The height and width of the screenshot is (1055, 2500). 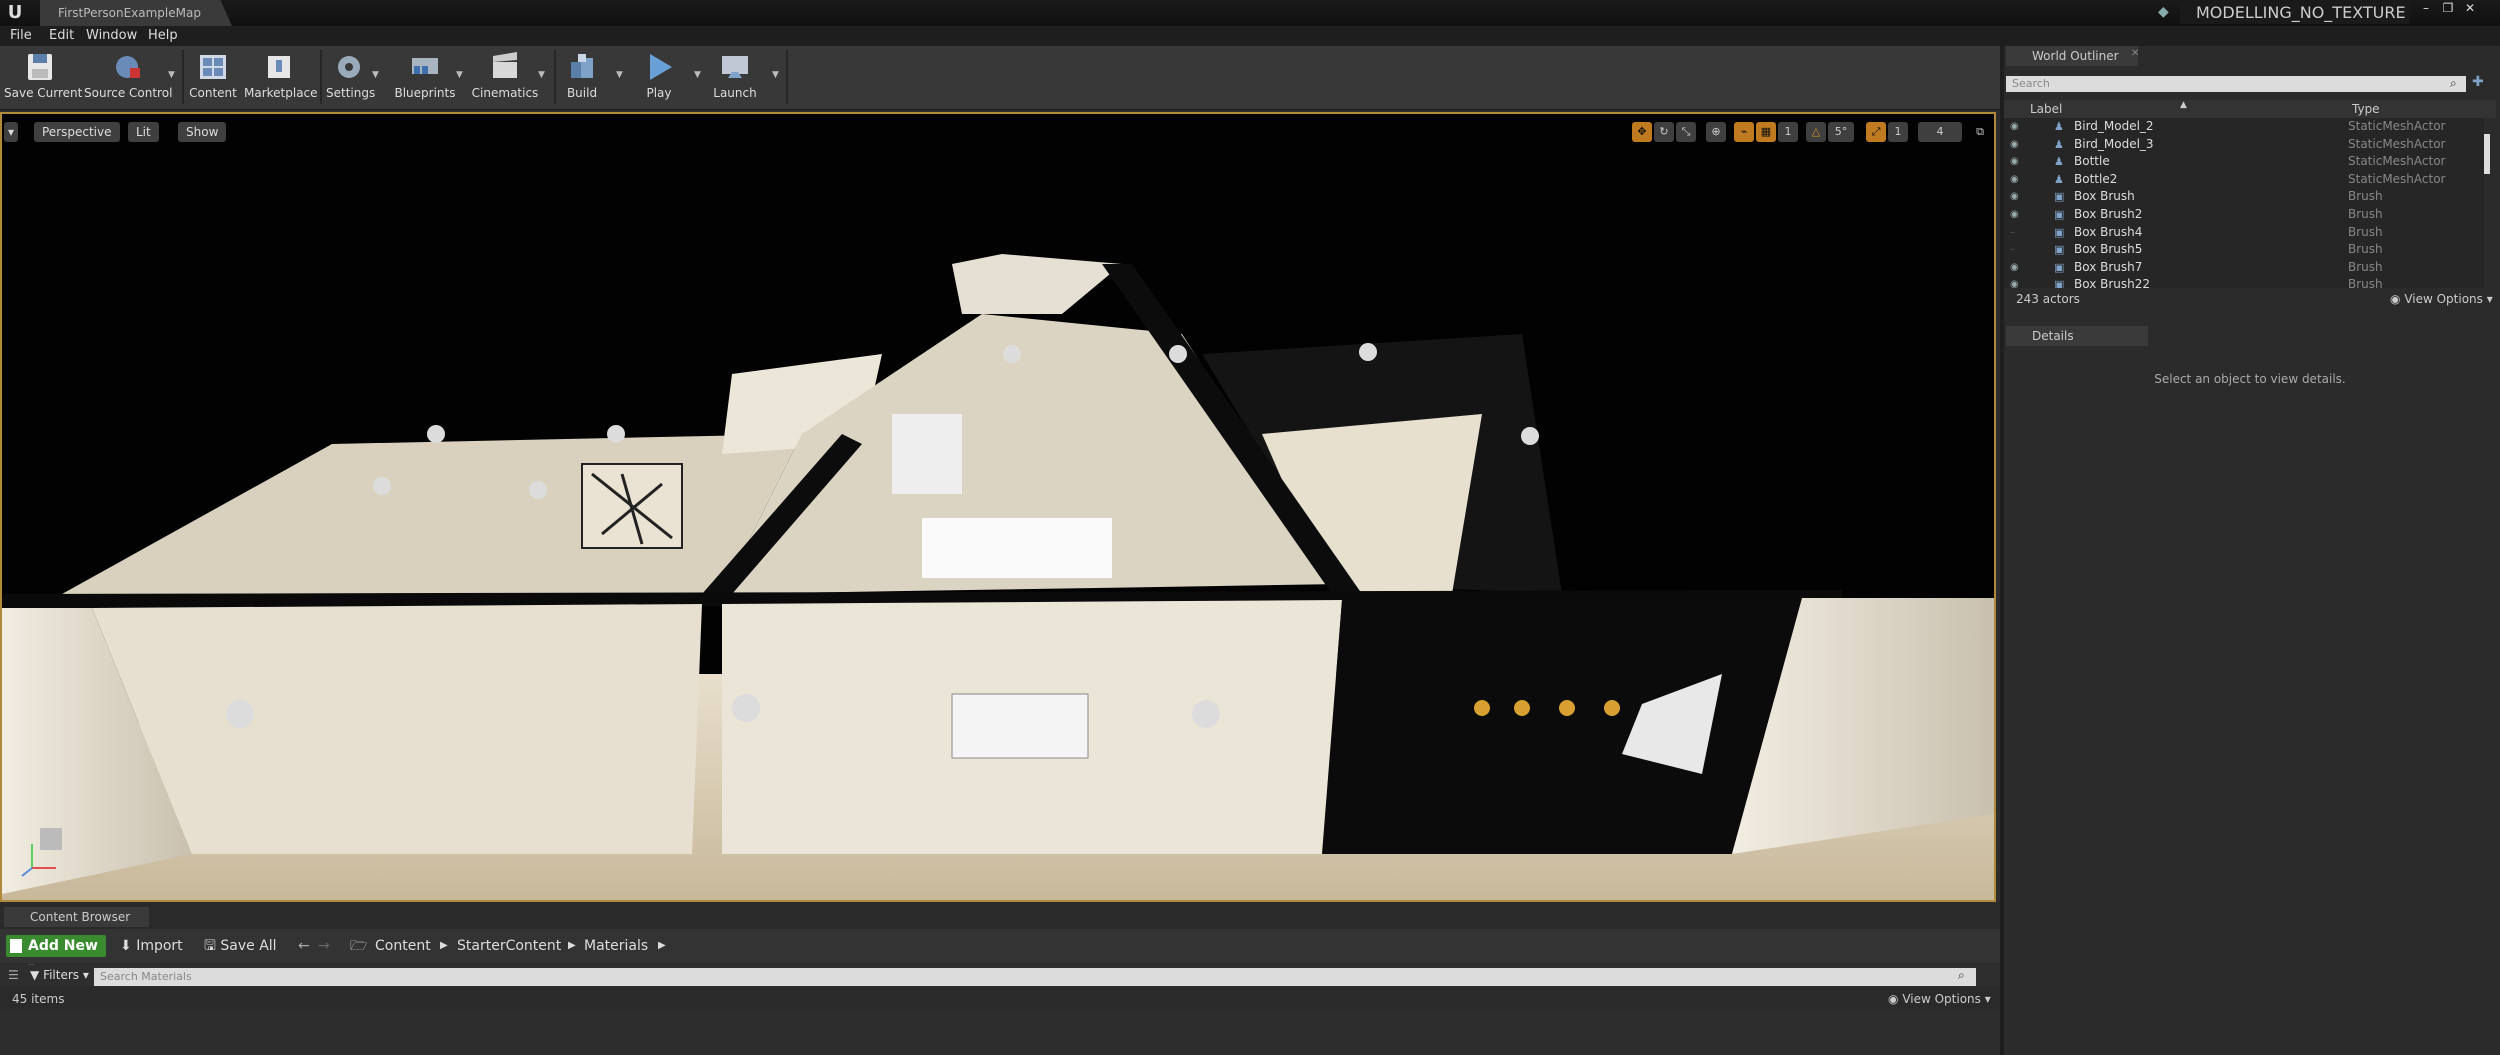 I want to click on settings-button: Settings, so click(x=350, y=77).